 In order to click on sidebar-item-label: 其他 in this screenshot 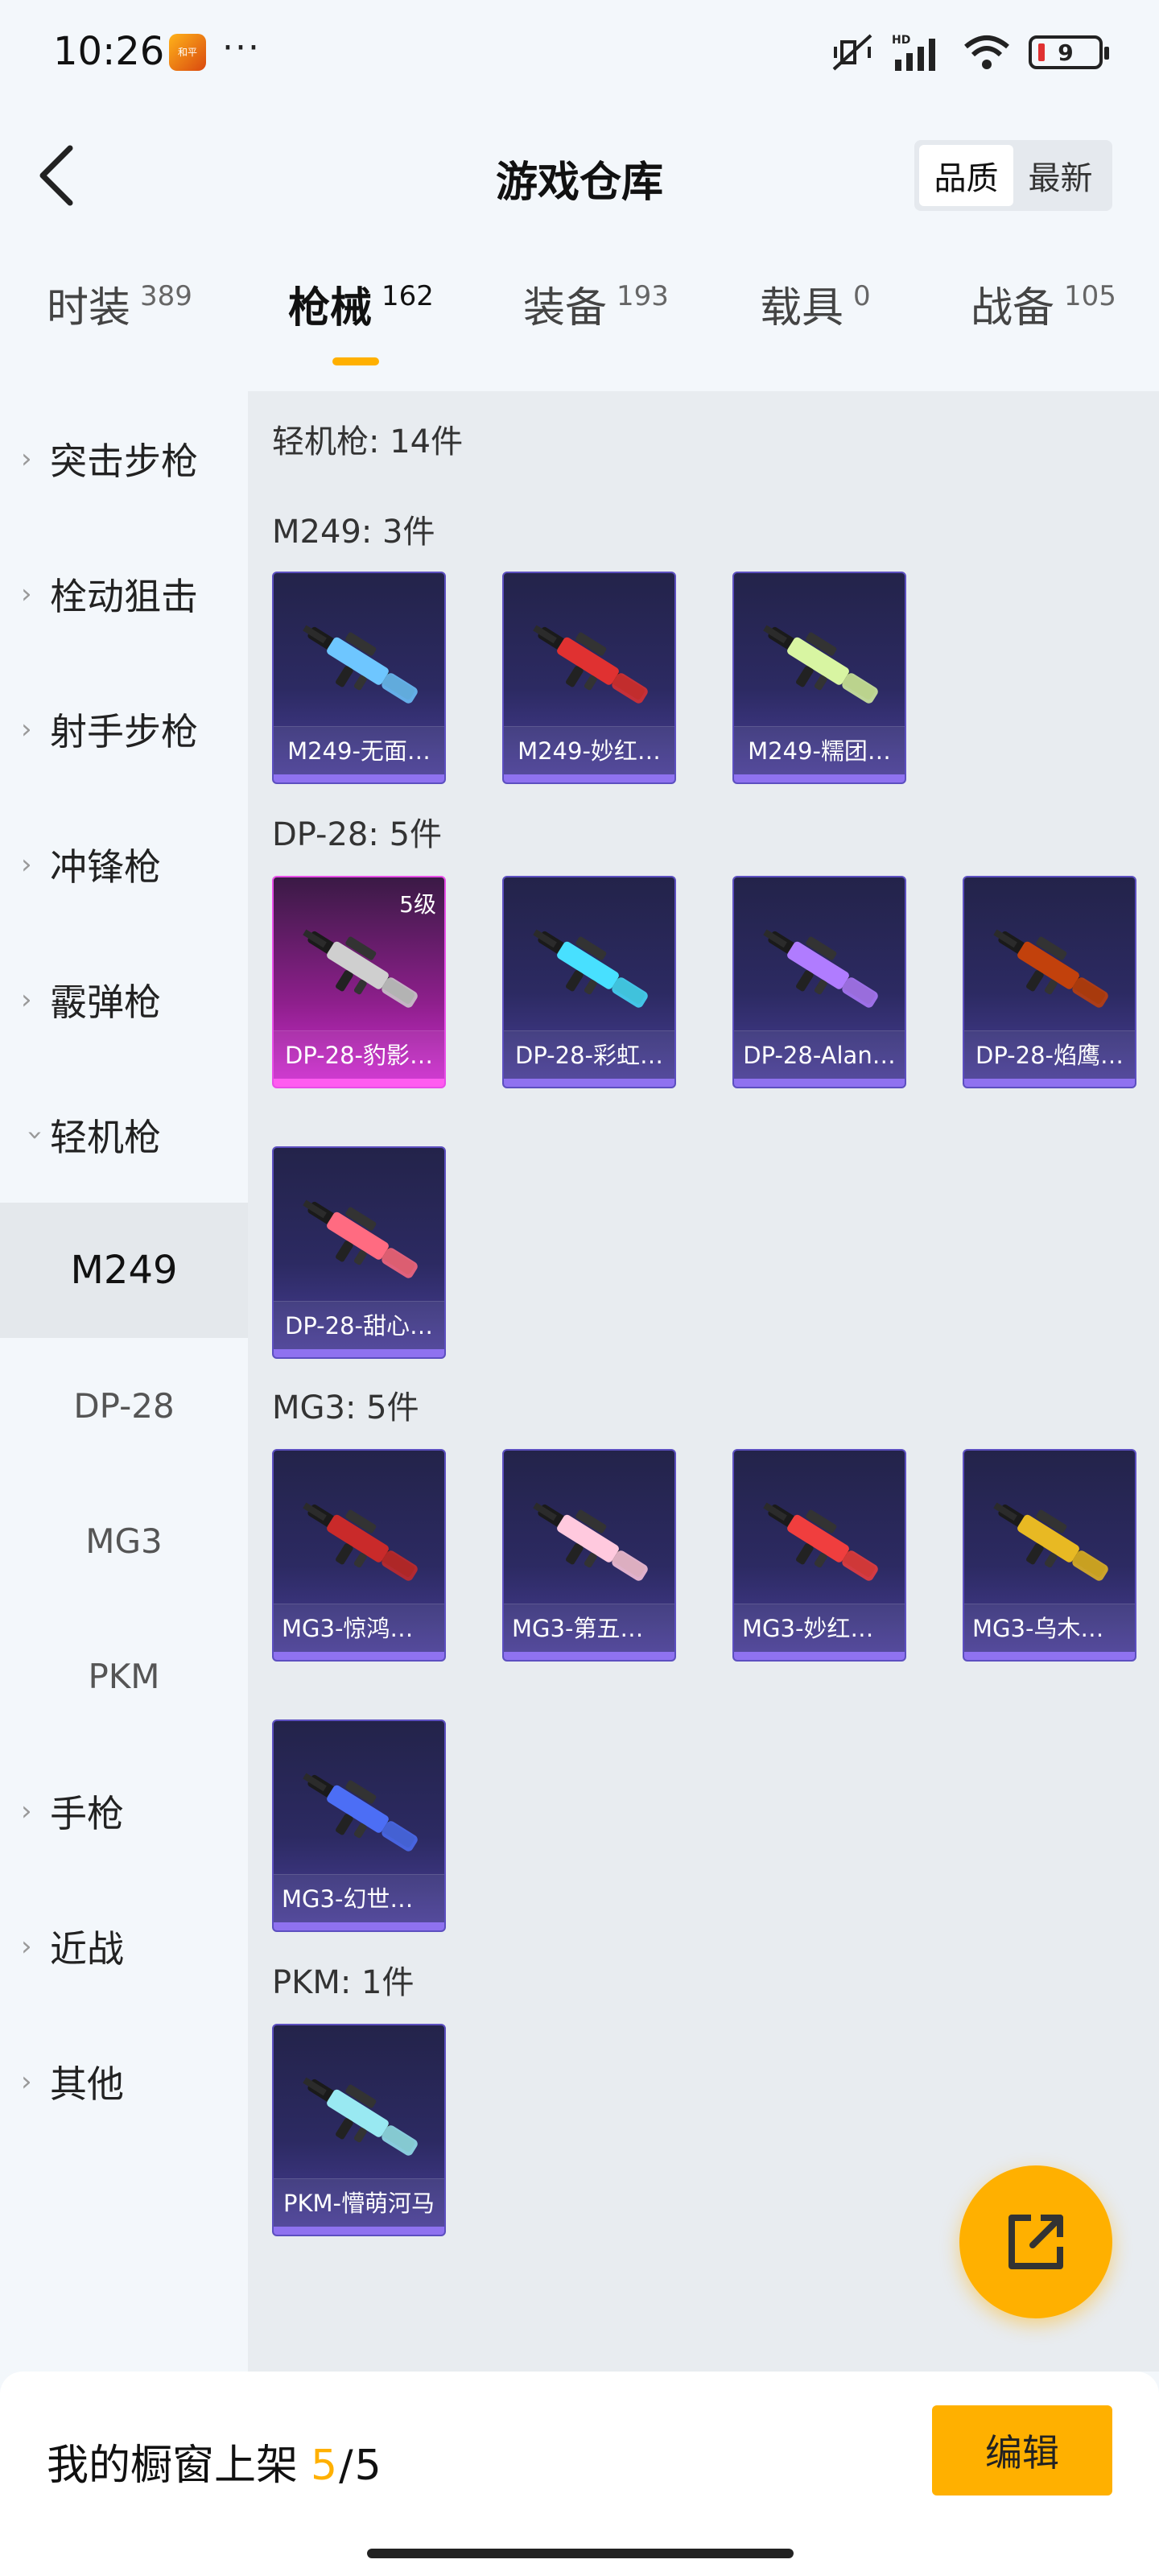, I will do `click(87, 2084)`.